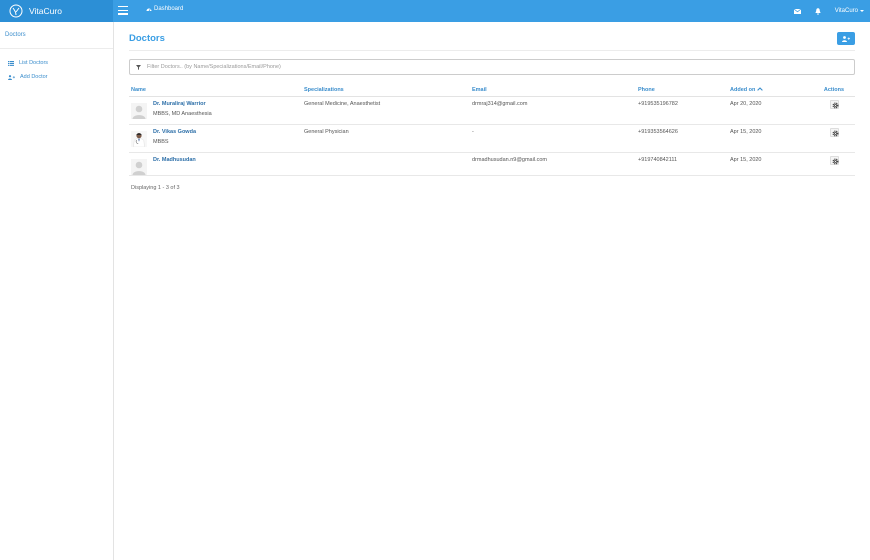 The width and height of the screenshot is (870, 560). Describe the element at coordinates (11, 63) in the screenshot. I see `list-icon` at that location.